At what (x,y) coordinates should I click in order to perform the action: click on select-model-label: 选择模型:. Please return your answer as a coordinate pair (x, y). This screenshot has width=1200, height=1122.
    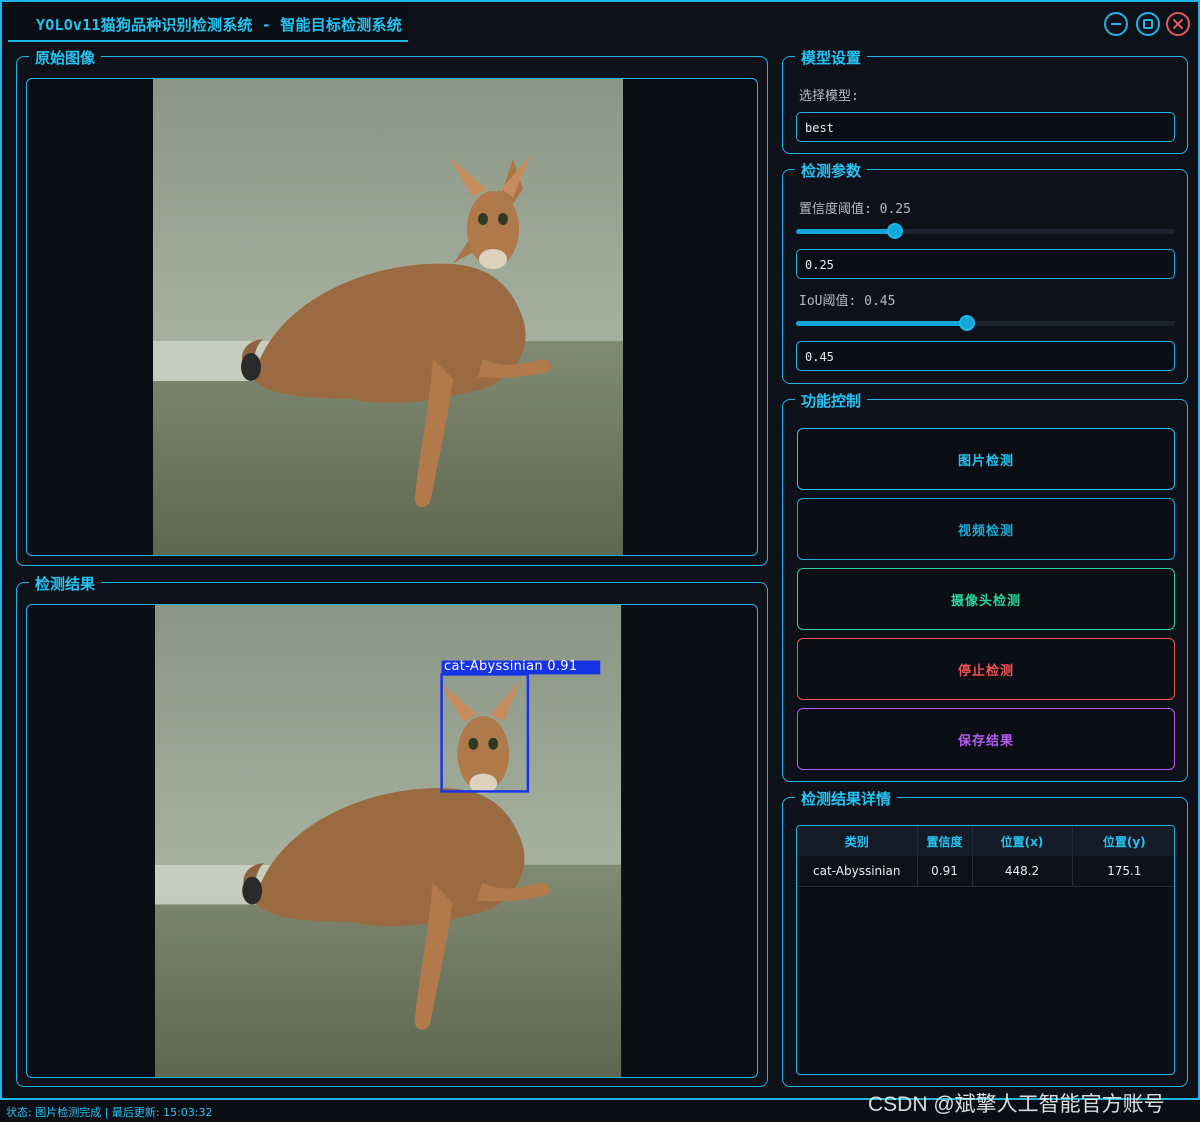
    Looking at the image, I should click on (829, 96).